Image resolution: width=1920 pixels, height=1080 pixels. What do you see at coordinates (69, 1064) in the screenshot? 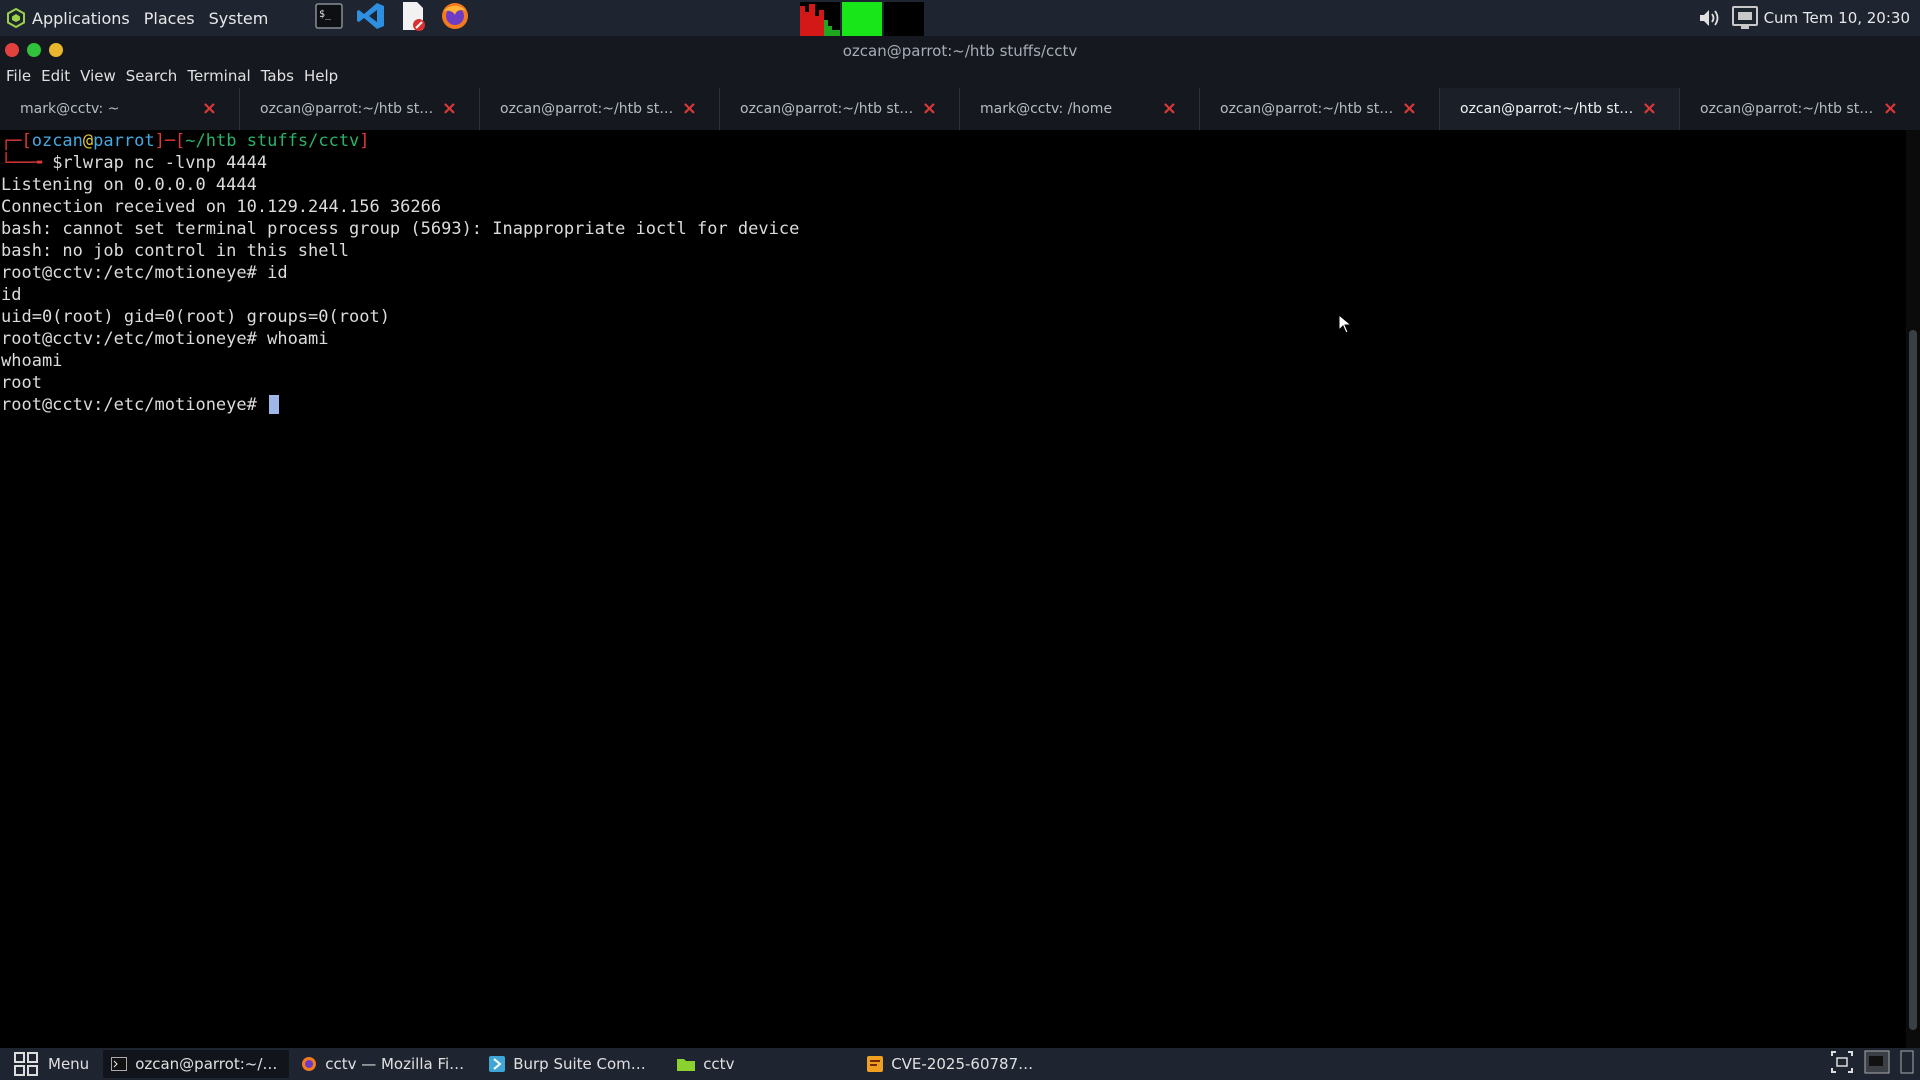
I see `menu-label: Menu` at bounding box center [69, 1064].